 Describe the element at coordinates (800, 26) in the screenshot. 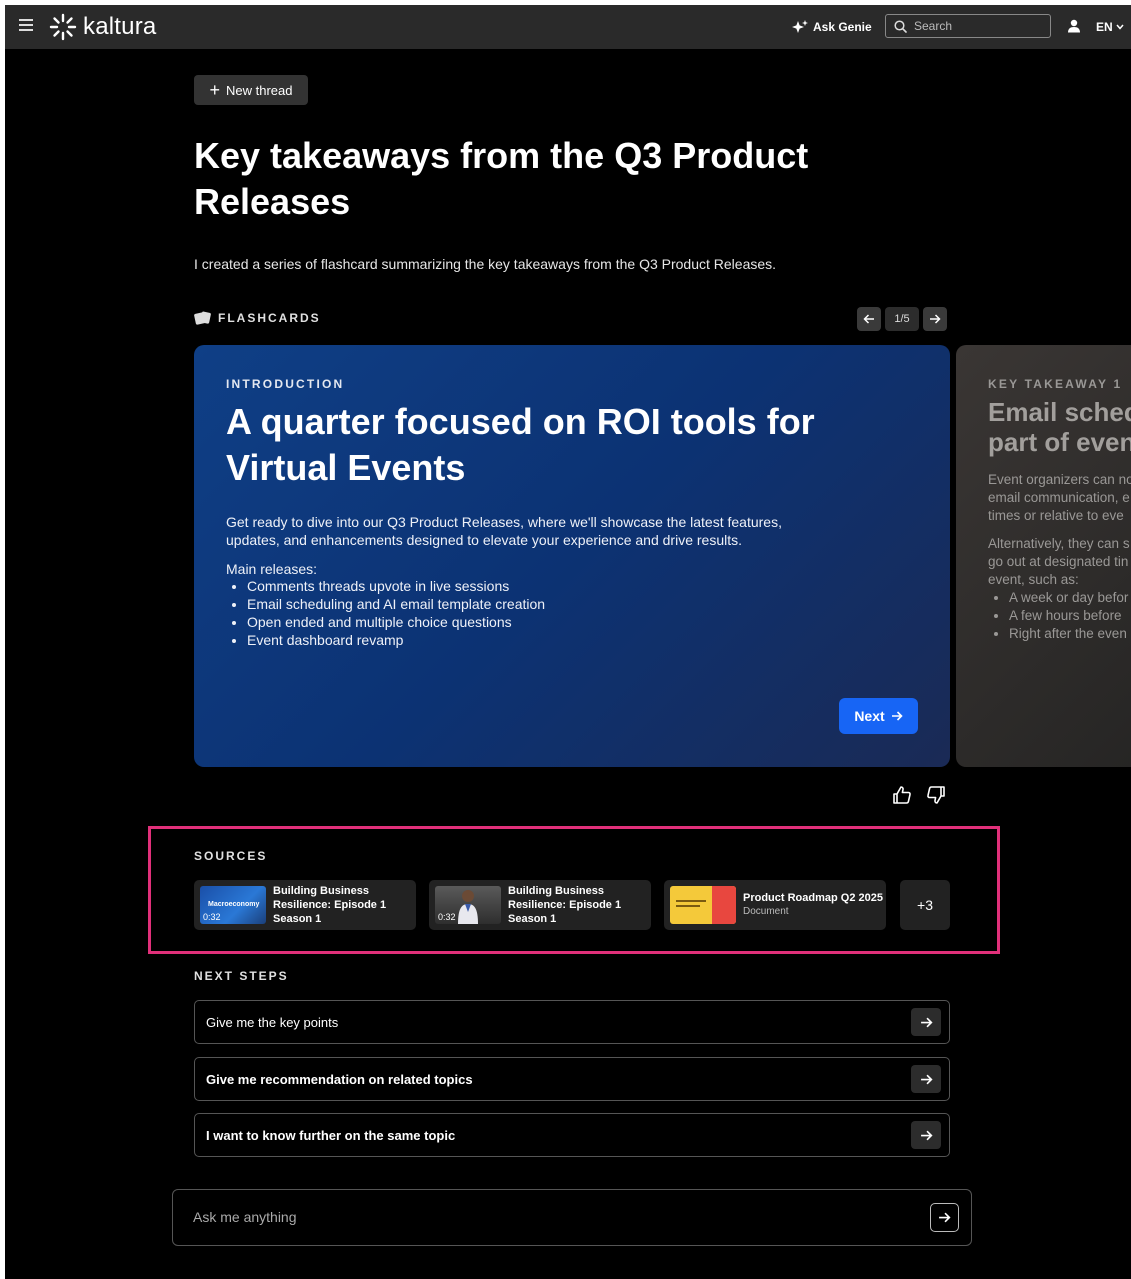

I see `sparkle-icon` at that location.